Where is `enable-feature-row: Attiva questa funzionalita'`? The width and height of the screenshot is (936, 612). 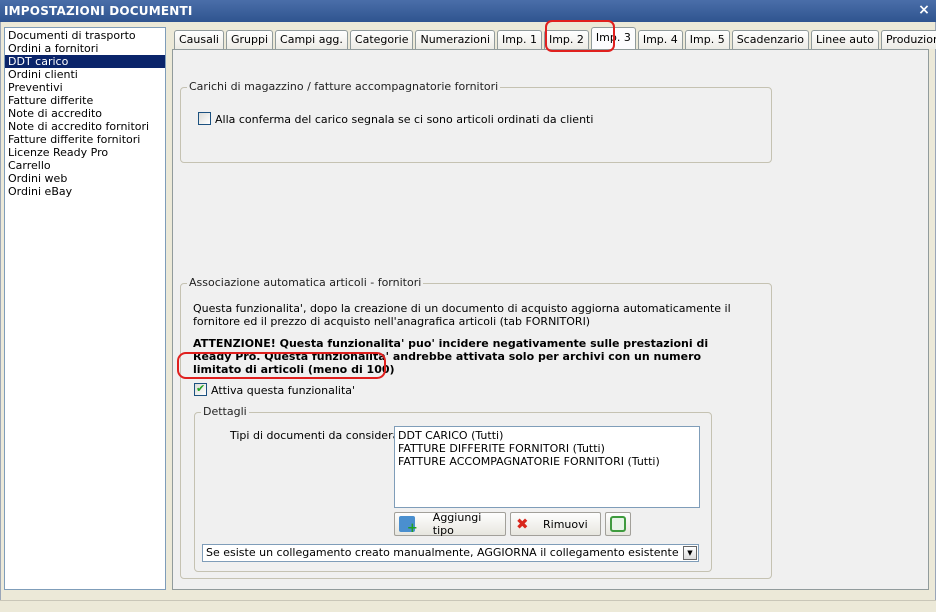
enable-feature-row: Attiva questa funzionalita' is located at coordinates (275, 389).